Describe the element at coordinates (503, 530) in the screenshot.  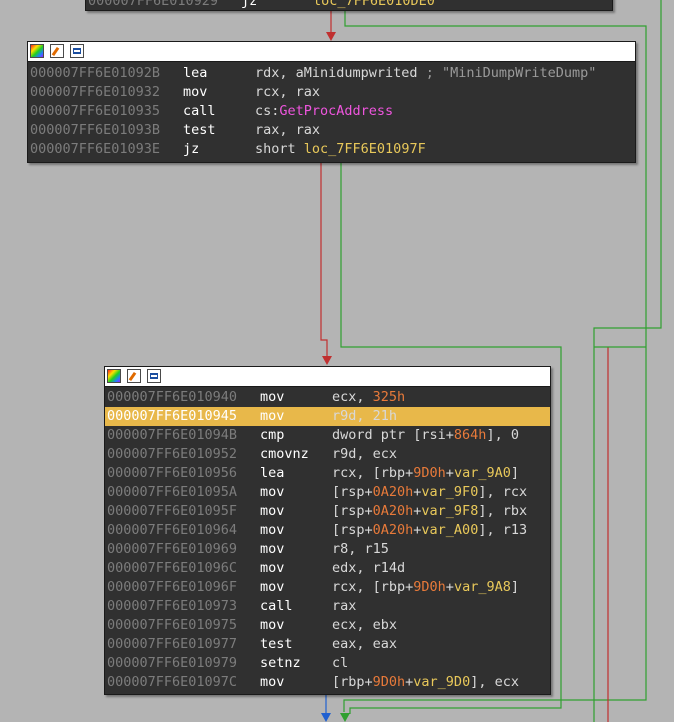
I see `operand-text: ], r13` at that location.